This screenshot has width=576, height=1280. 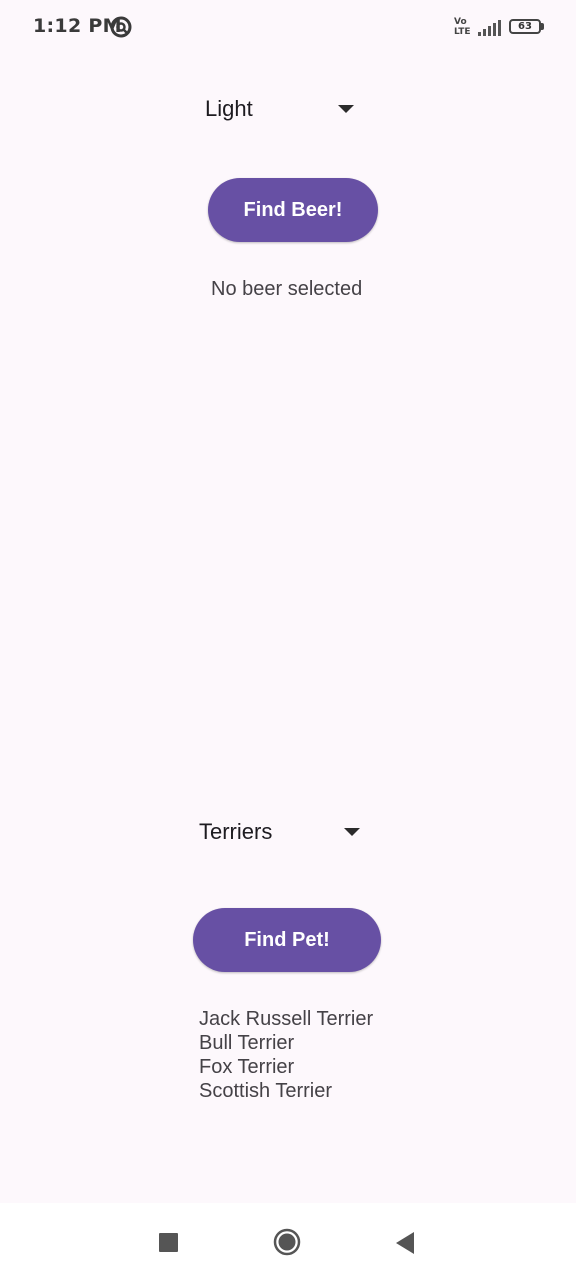 I want to click on beer-color-selected: Light, so click(x=229, y=108).